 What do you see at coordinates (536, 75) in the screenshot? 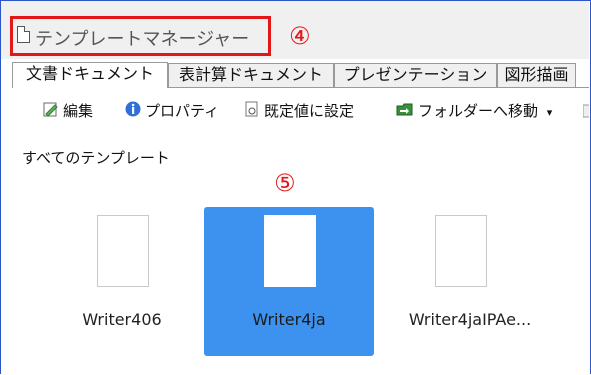
I see `tab-drawings: 図形描画` at bounding box center [536, 75].